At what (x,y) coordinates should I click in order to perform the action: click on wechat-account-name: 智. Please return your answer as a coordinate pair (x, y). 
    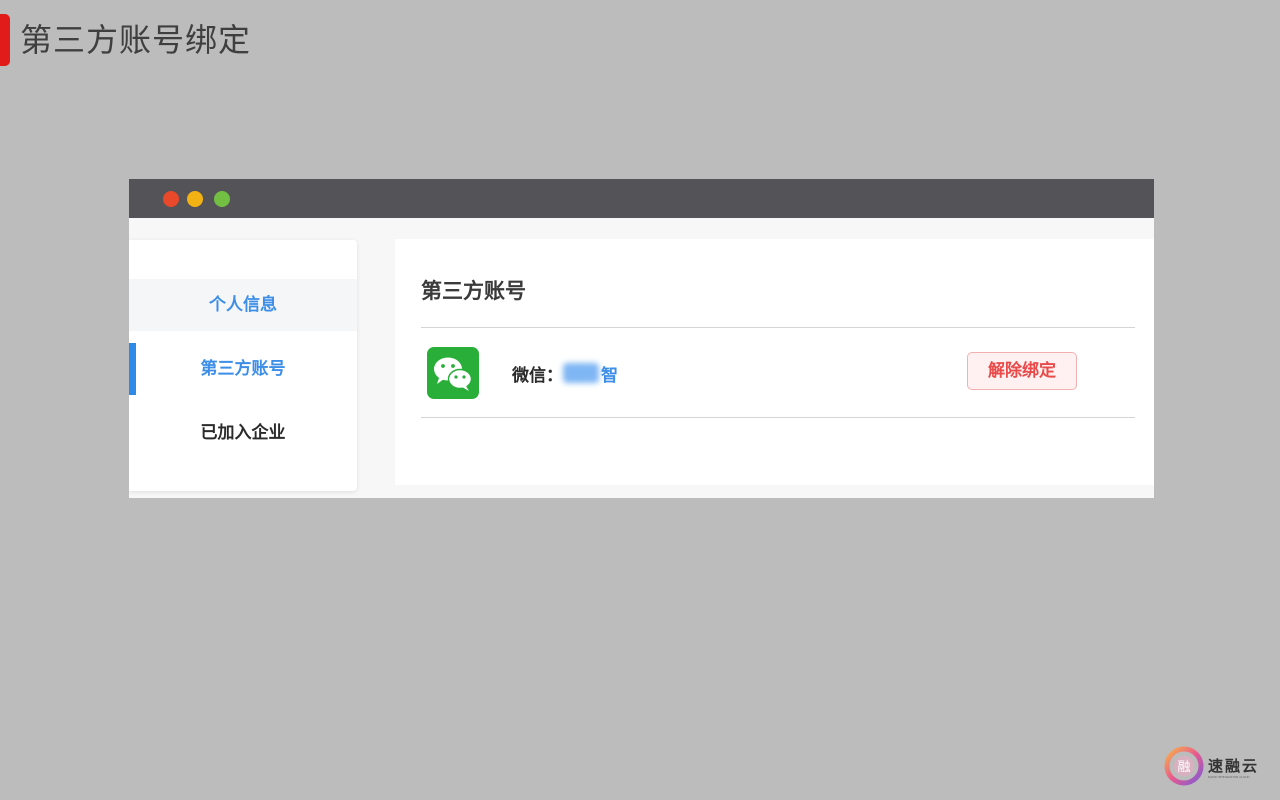
    Looking at the image, I should click on (591, 373).